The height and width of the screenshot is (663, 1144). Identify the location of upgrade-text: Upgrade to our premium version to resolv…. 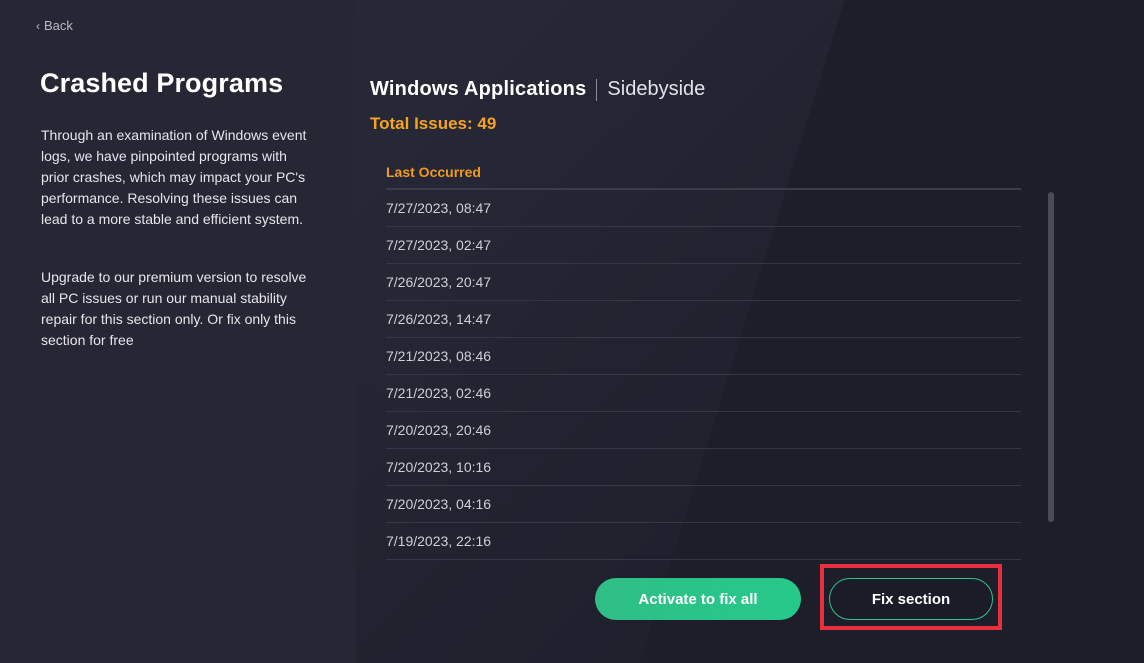
(174, 308).